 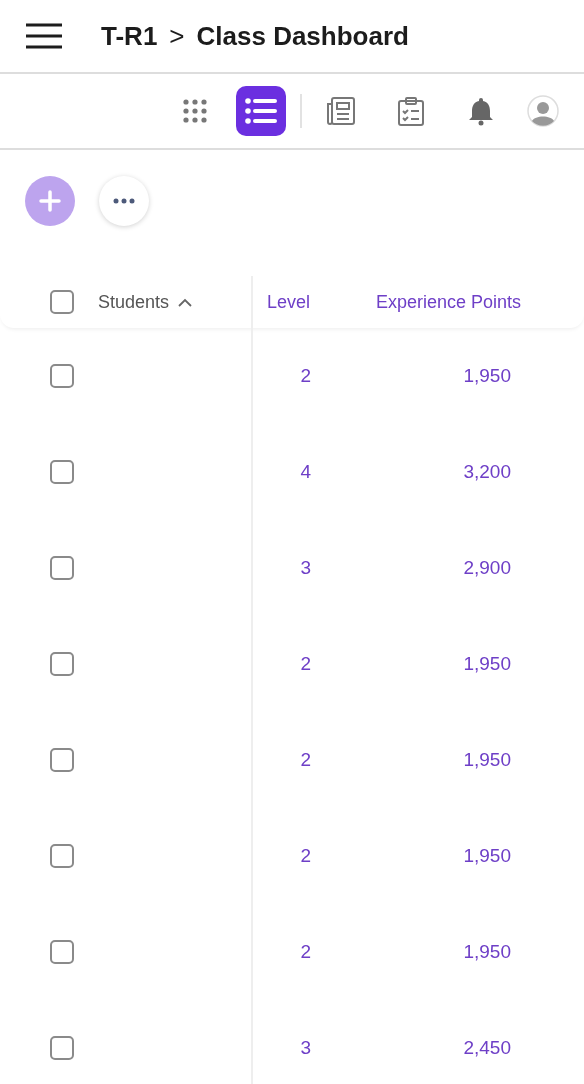 I want to click on add-button, so click(x=50, y=201).